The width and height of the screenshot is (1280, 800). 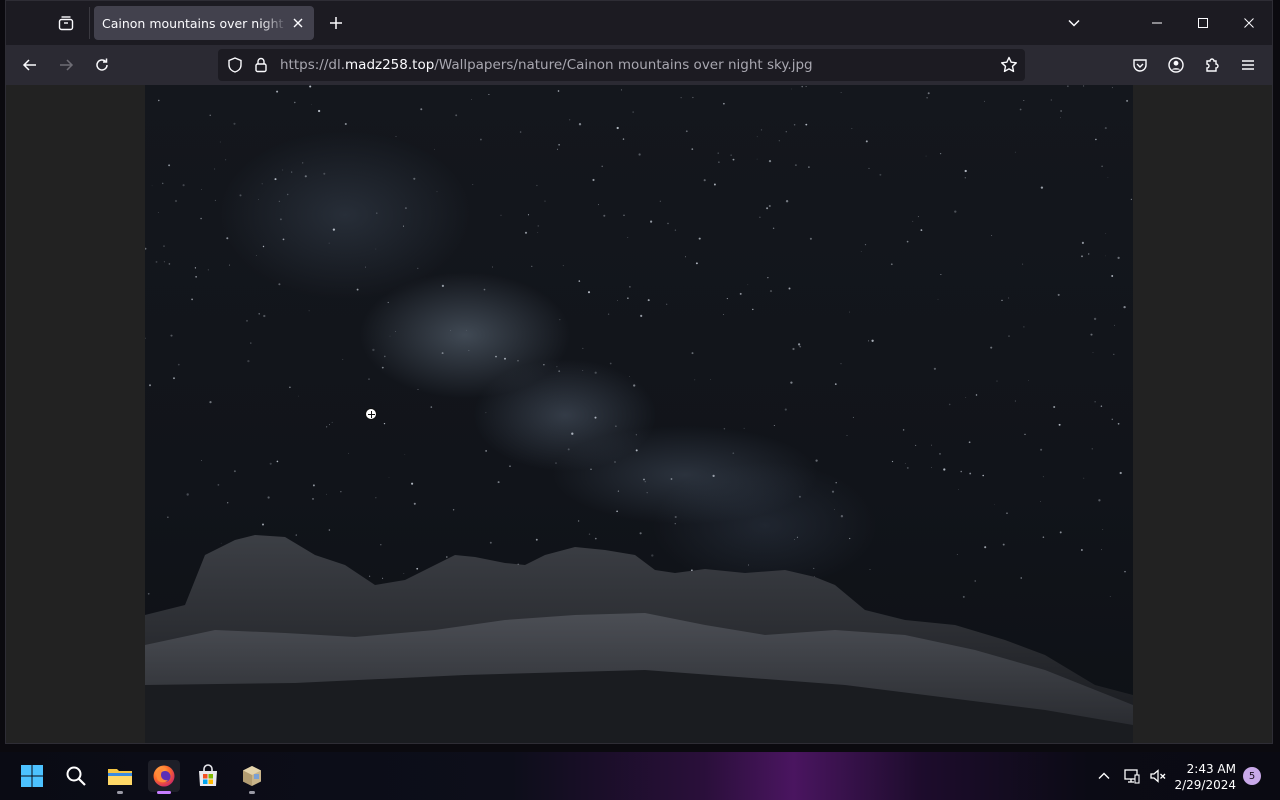 What do you see at coordinates (164, 792) in the screenshot?
I see `active-indicator` at bounding box center [164, 792].